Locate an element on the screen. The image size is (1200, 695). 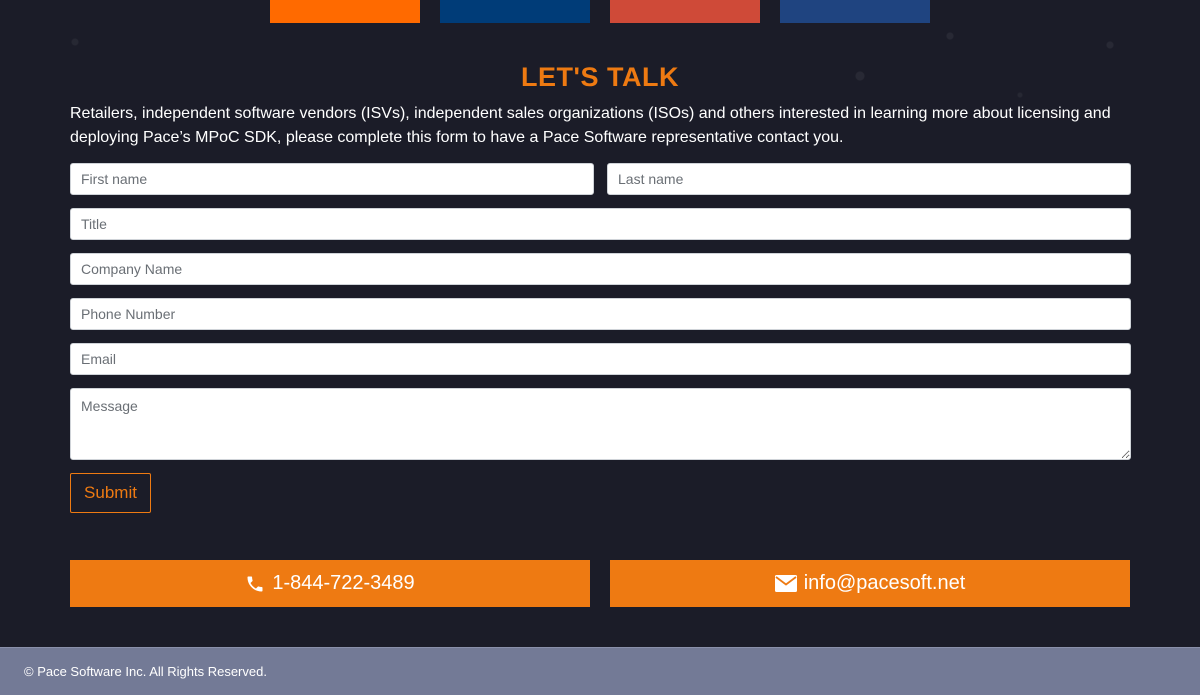
phone-icon is located at coordinates (255, 584).